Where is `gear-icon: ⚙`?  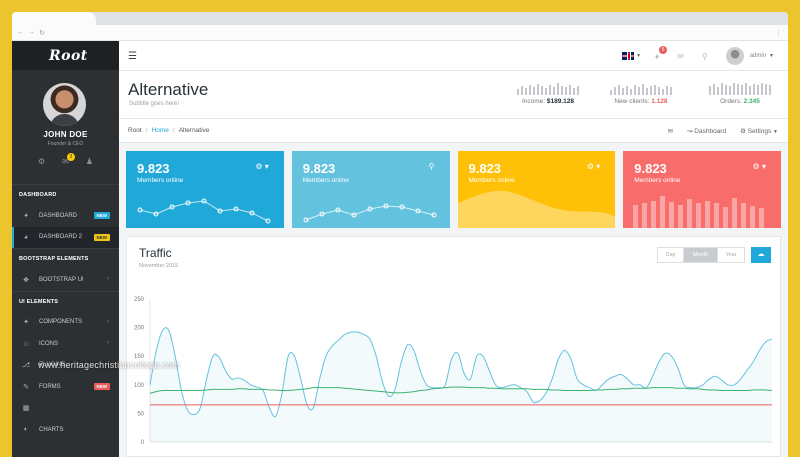 gear-icon: ⚙ is located at coordinates (743, 131).